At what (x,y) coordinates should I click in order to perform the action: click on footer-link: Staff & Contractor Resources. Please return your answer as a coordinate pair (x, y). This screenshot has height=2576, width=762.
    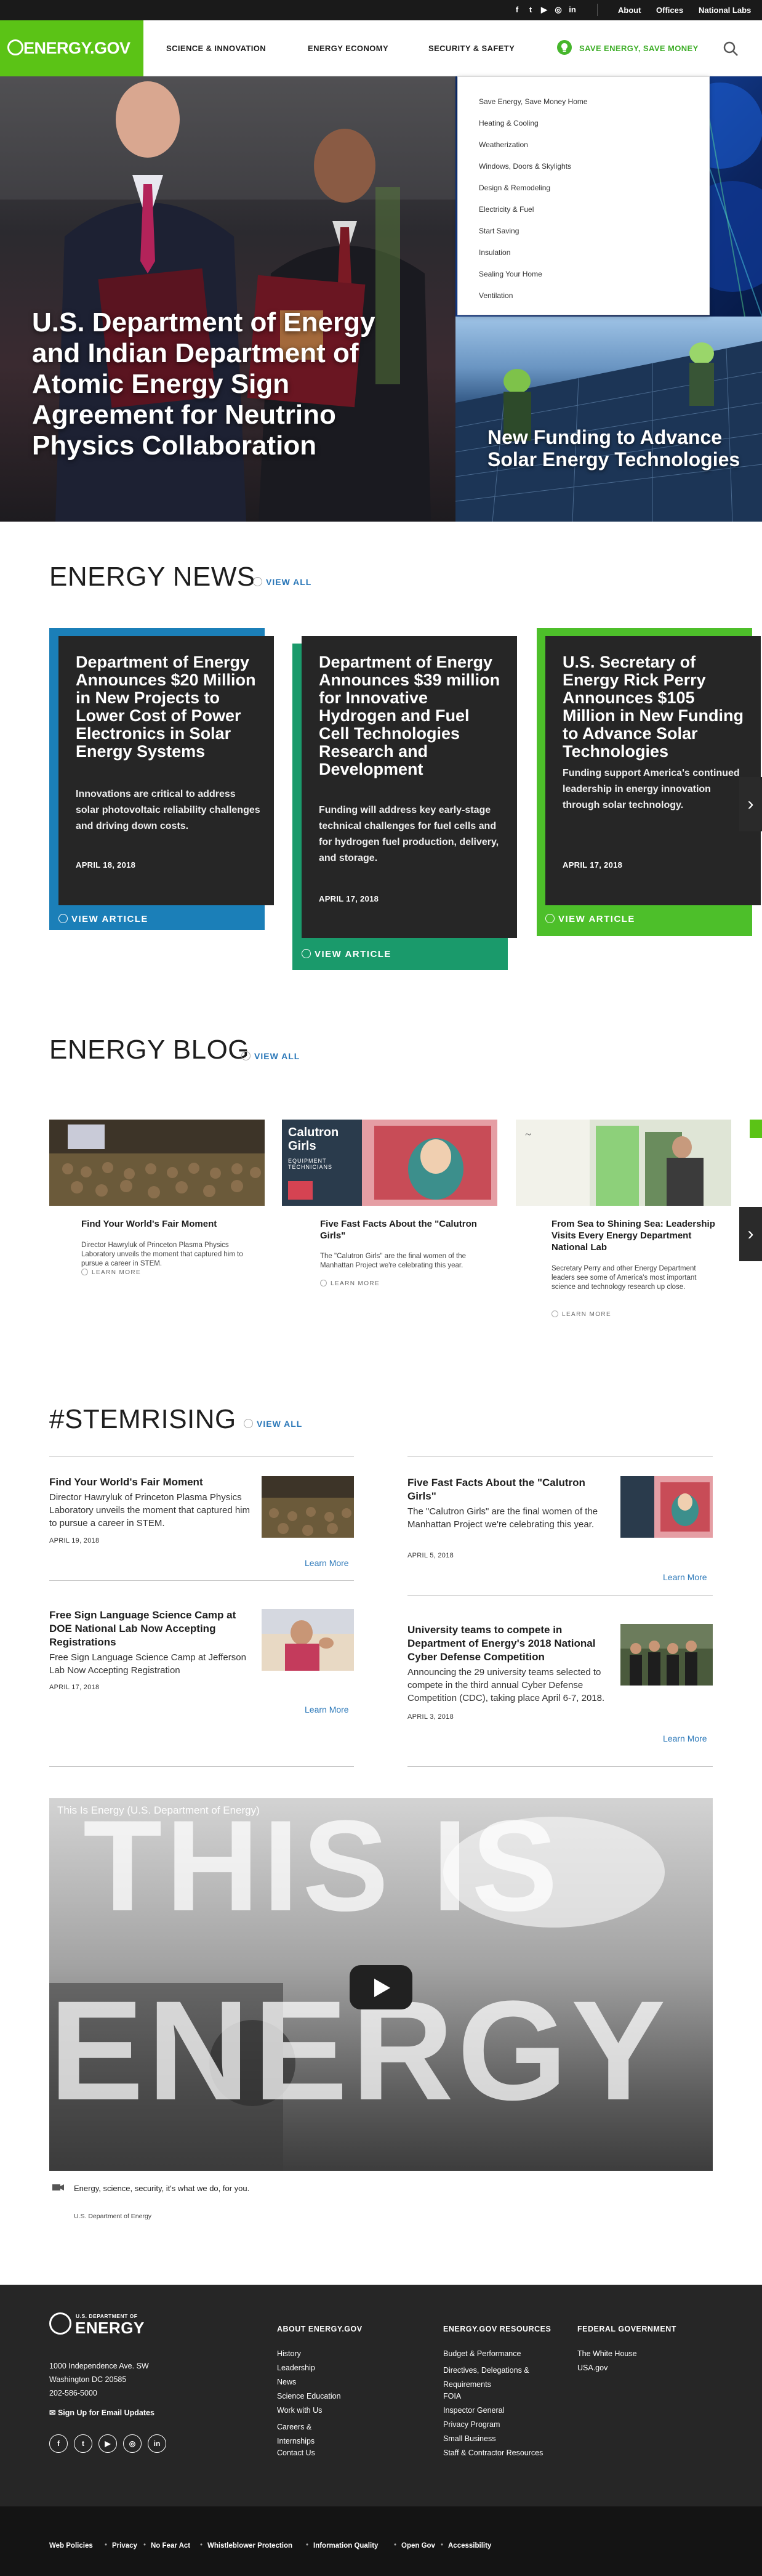
    Looking at the image, I should click on (493, 2453).